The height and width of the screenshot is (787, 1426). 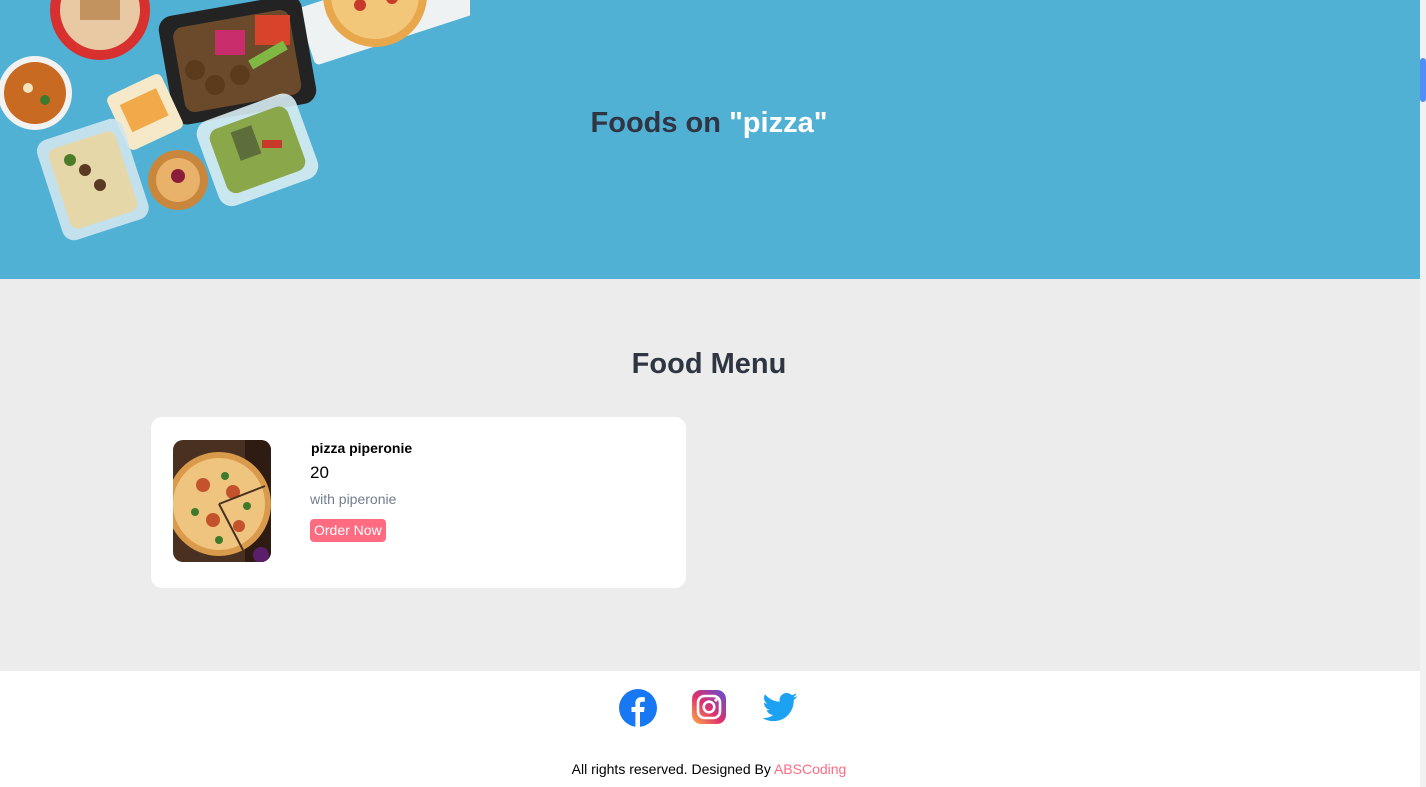 I want to click on title-prefix: Foods on, so click(x=655, y=123).